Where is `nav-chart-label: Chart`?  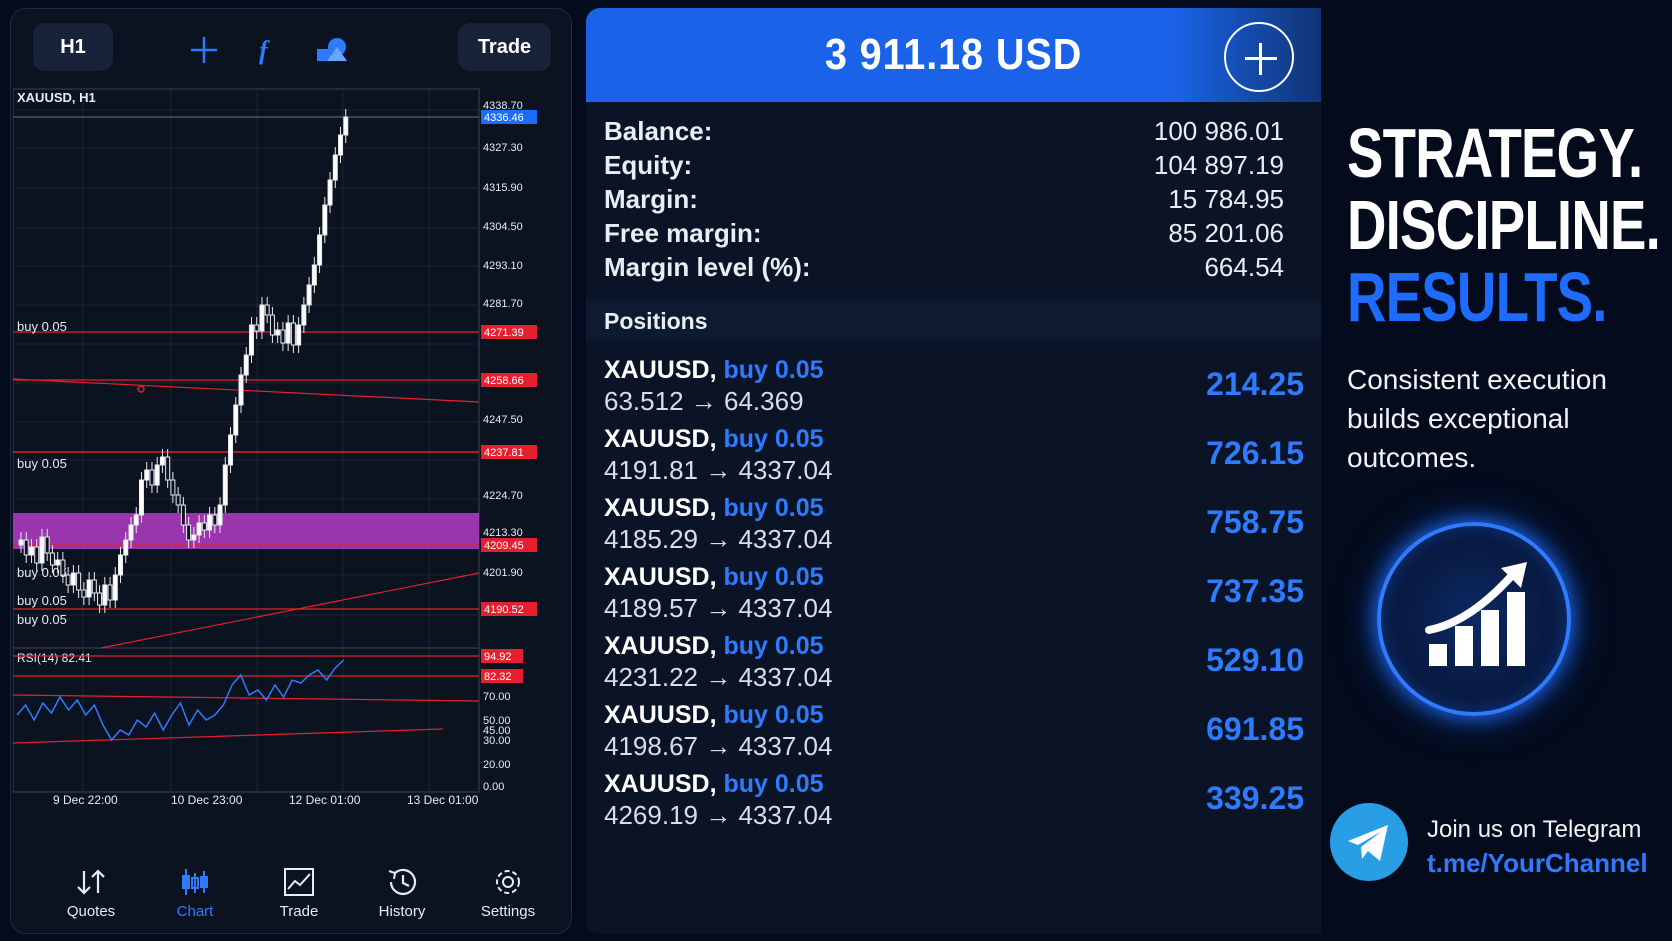 nav-chart-label: Chart is located at coordinates (195, 911).